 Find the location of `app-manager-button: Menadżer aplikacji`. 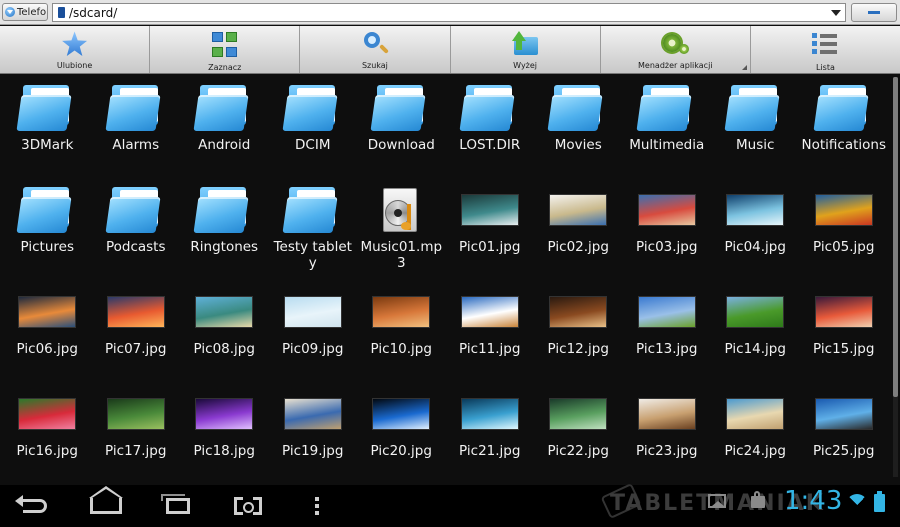

app-manager-button: Menadżer aplikacji is located at coordinates (676, 49).